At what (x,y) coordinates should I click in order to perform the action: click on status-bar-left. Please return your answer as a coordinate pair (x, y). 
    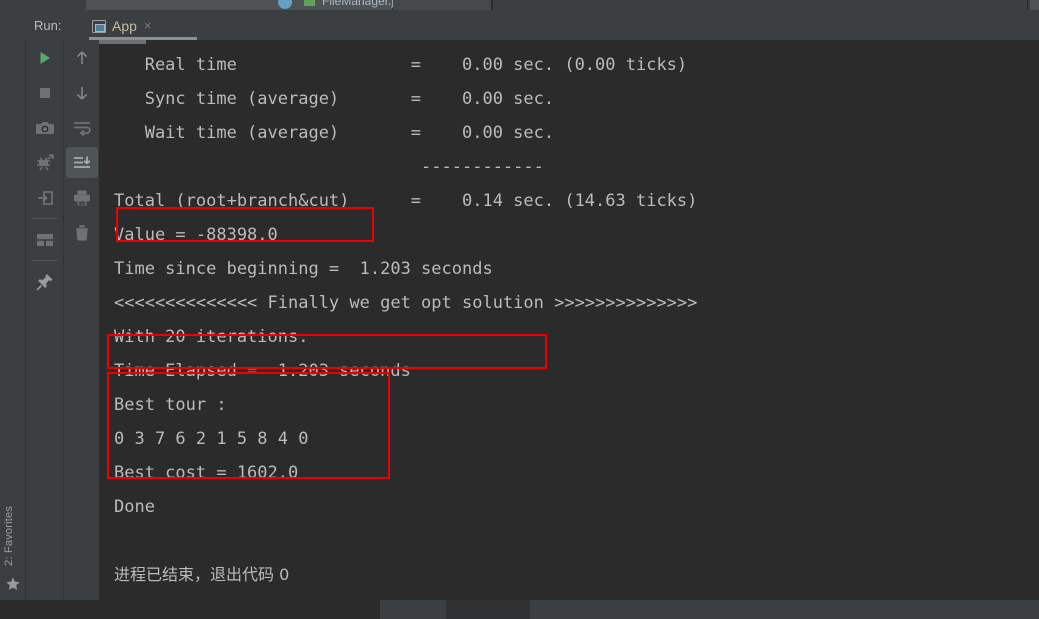
    Looking at the image, I should click on (190, 609).